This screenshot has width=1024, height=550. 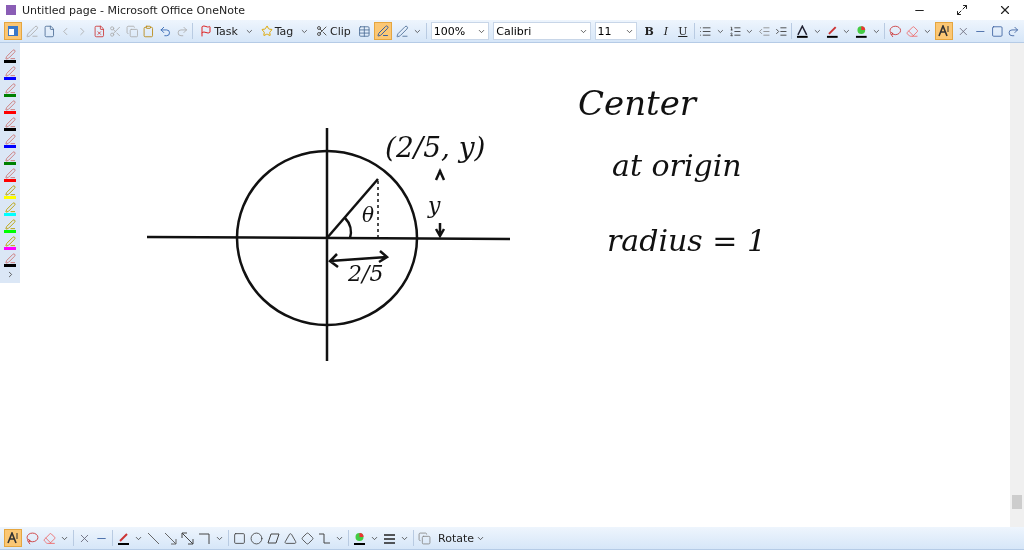 What do you see at coordinates (99, 31) in the screenshot?
I see `delete-page-icon` at bounding box center [99, 31].